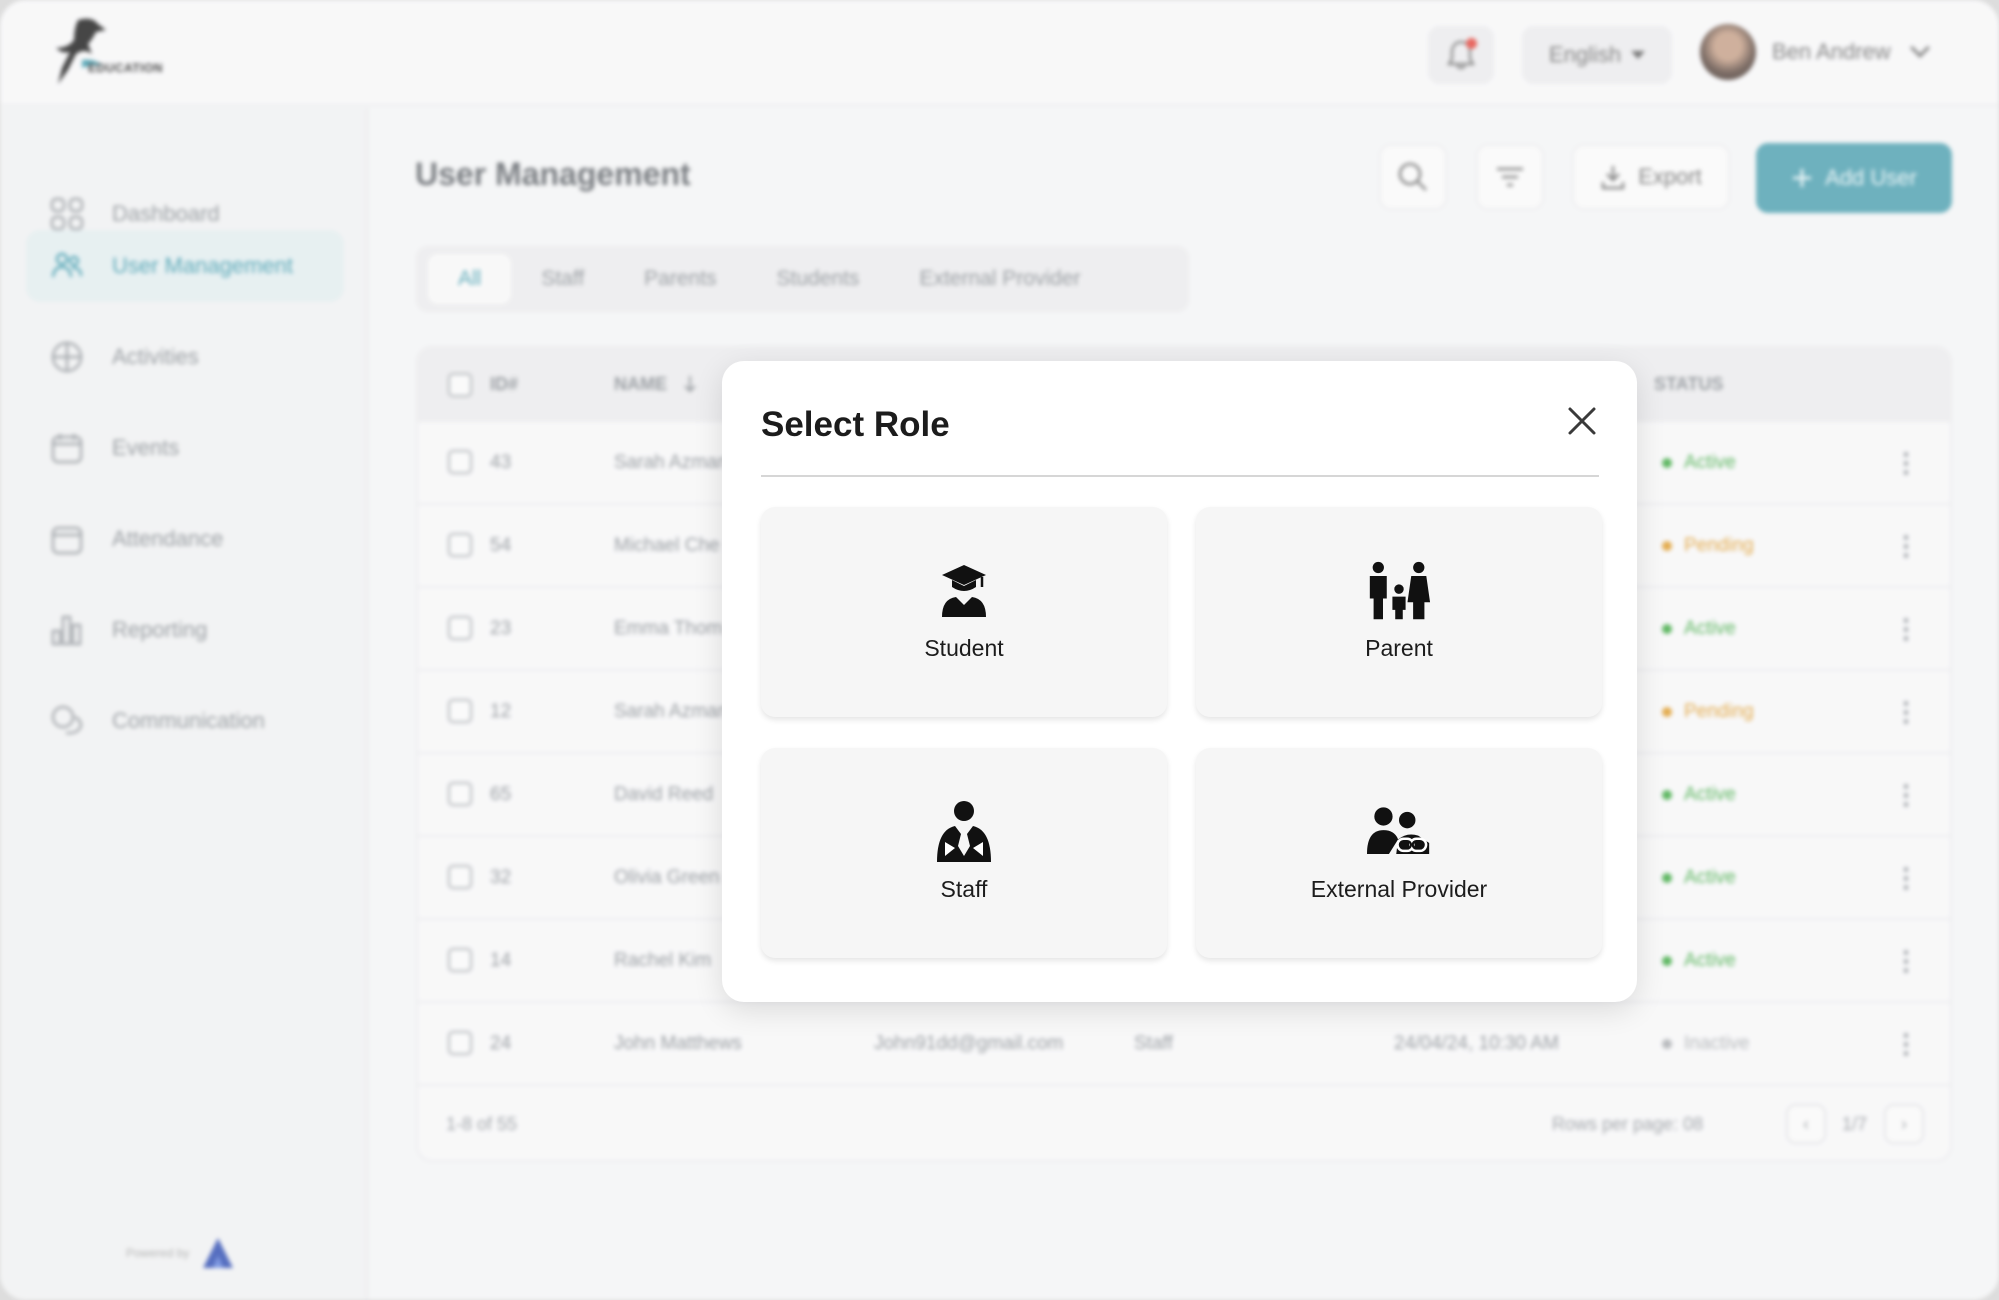  Describe the element at coordinates (964, 889) in the screenshot. I see `role-label: Staff` at that location.